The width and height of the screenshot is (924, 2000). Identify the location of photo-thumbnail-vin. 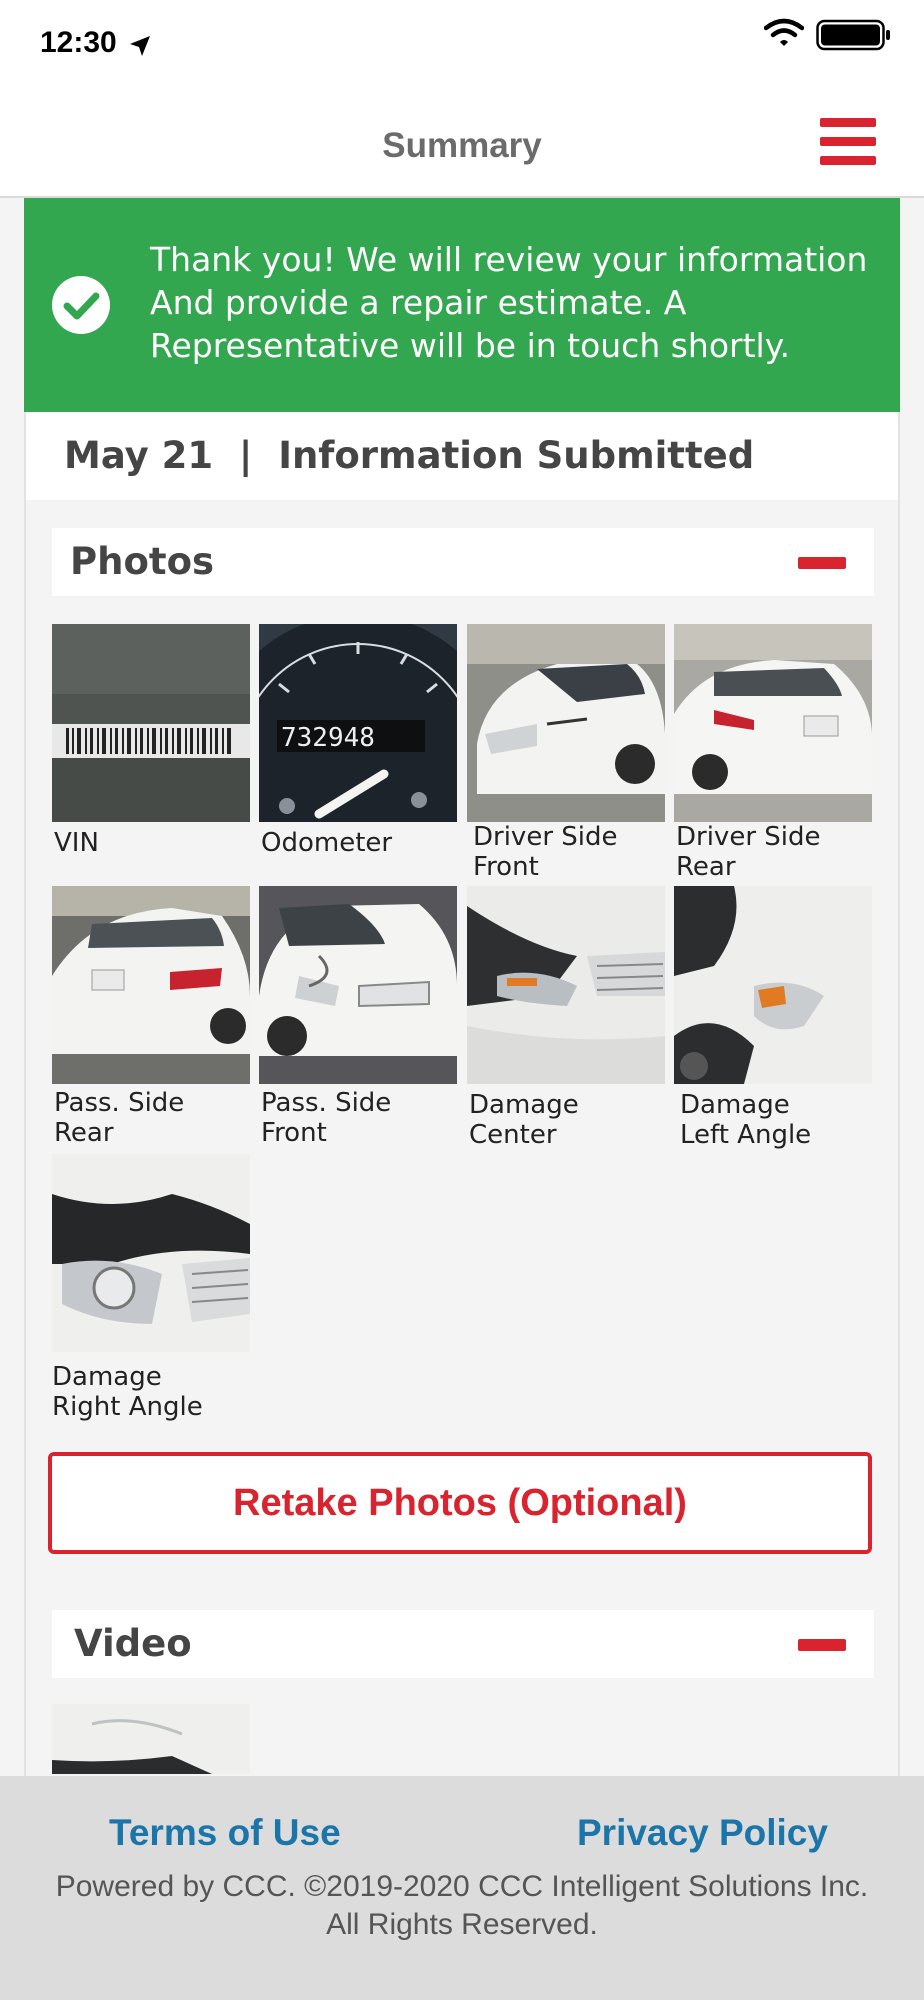
(151, 723).